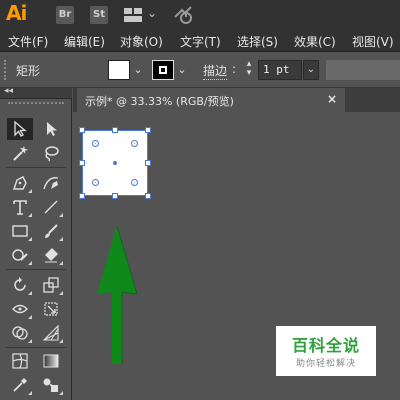  I want to click on shaper-icon, so click(20, 255).